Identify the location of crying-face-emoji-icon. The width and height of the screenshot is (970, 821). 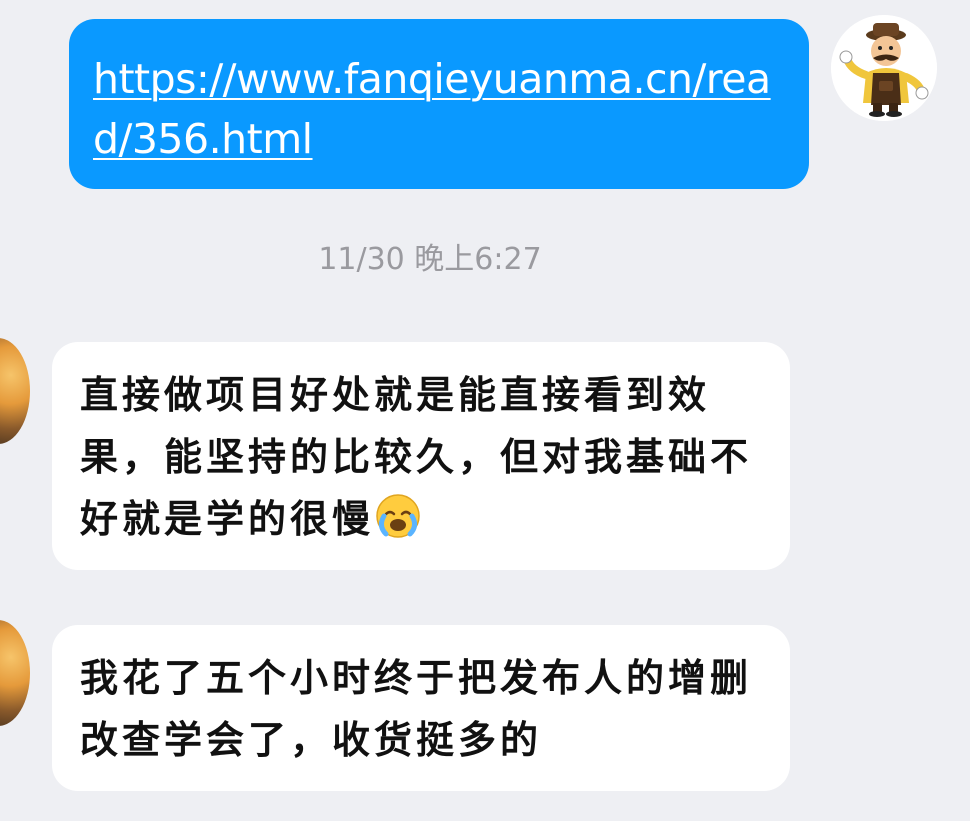
(398, 516).